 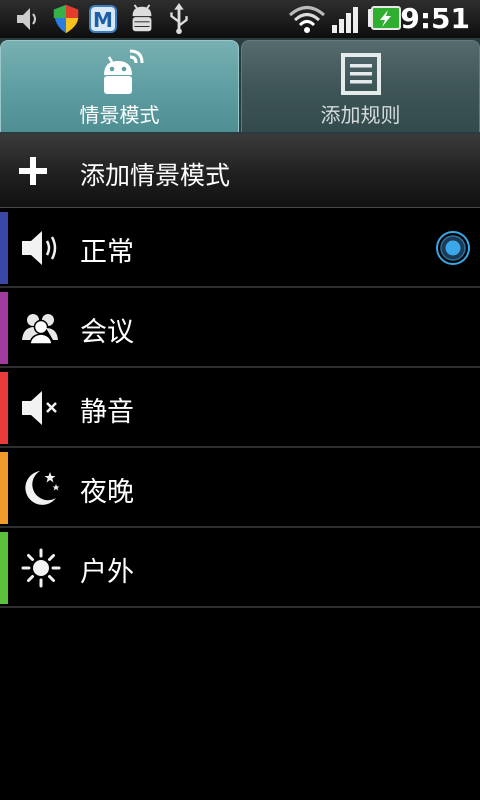 What do you see at coordinates (240, 488) in the screenshot?
I see `profile-item-night: 夜晚` at bounding box center [240, 488].